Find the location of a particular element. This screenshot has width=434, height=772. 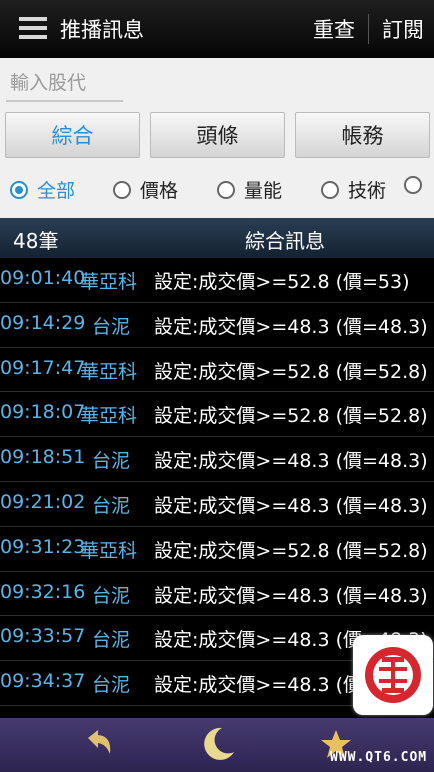

list-title: 綜合訊息 is located at coordinates (285, 241).